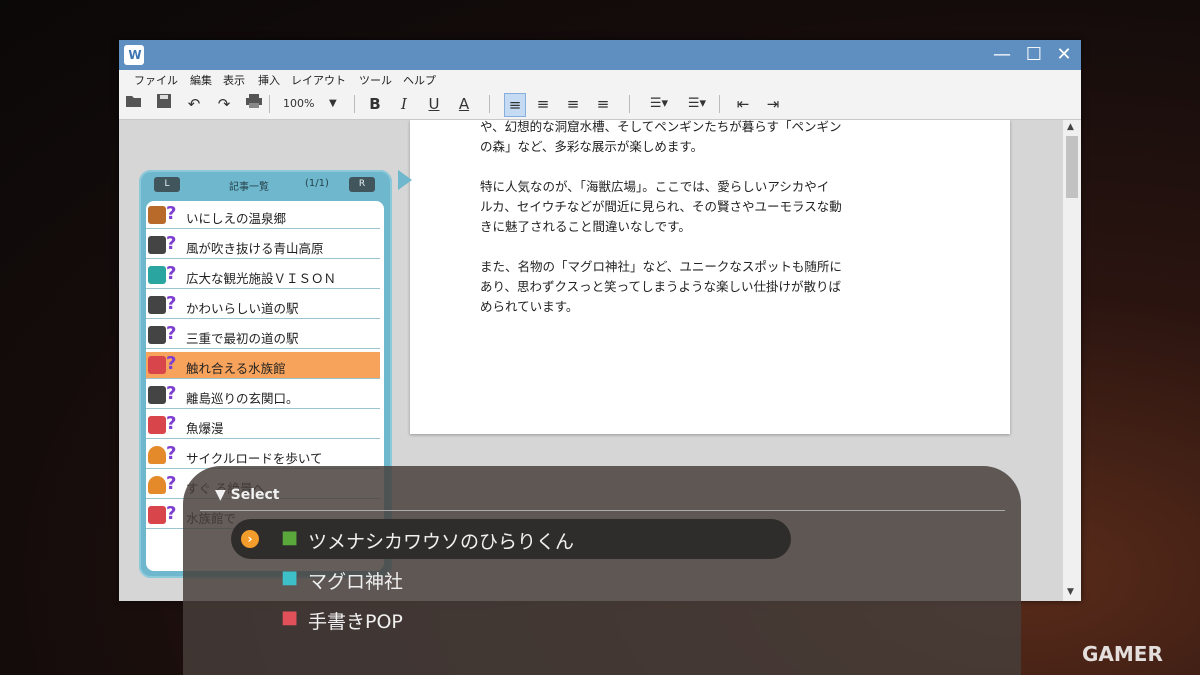 Image resolution: width=1200 pixels, height=675 pixels. What do you see at coordinates (419, 80) in the screenshot?
I see `menu-help: ヘルプ` at bounding box center [419, 80].